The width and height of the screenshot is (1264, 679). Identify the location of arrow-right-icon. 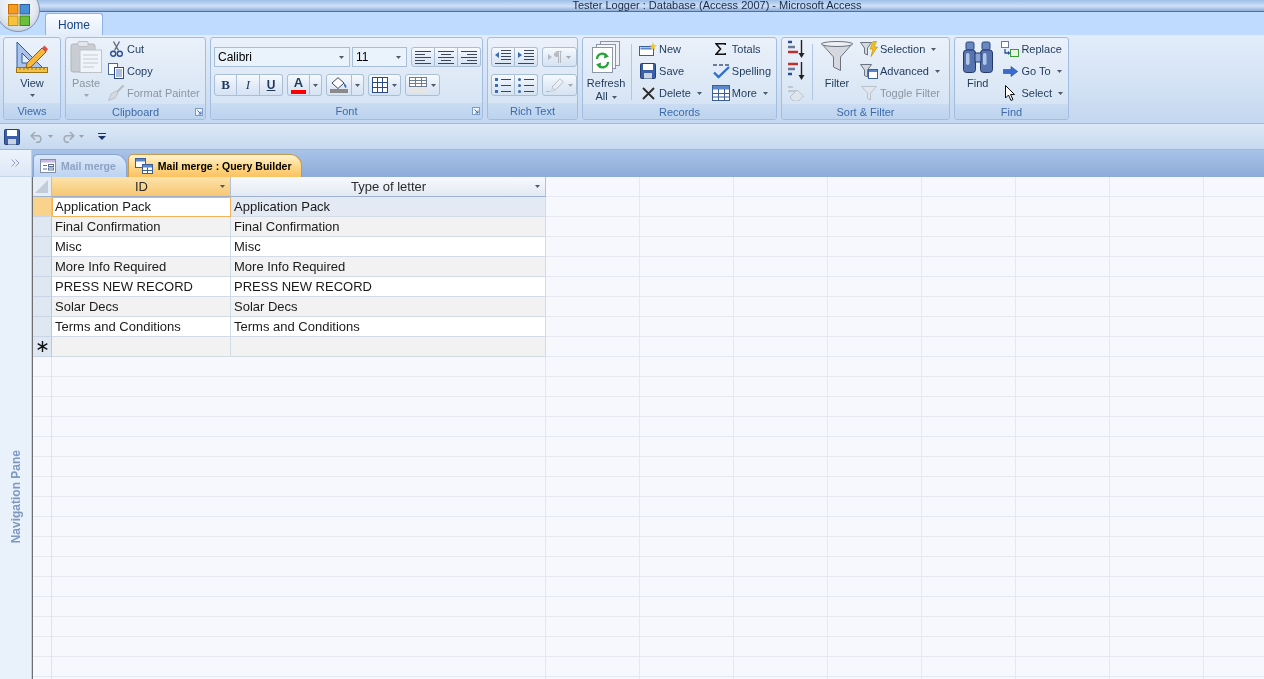
(1010, 71).